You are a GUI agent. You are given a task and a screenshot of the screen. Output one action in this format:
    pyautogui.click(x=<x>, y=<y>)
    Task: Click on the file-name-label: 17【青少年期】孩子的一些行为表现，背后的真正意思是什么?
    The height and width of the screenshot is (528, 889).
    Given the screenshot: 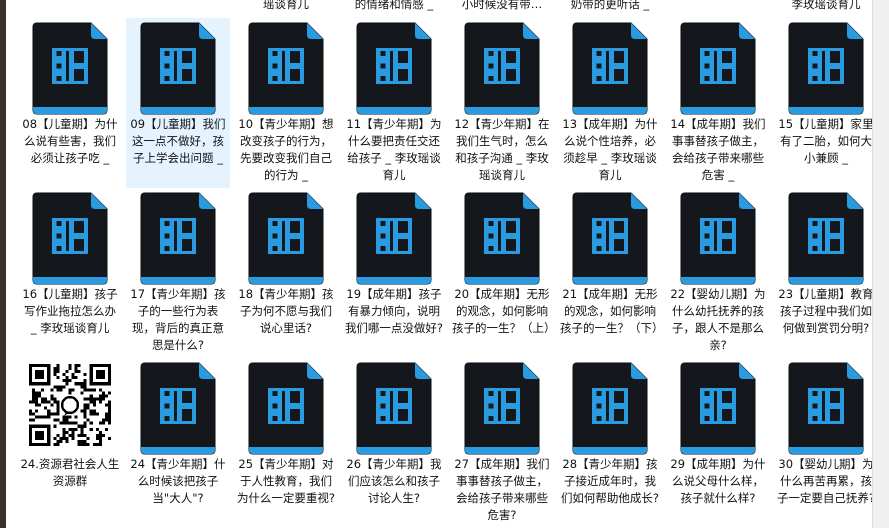 What is the action you would take?
    pyautogui.click(x=178, y=319)
    